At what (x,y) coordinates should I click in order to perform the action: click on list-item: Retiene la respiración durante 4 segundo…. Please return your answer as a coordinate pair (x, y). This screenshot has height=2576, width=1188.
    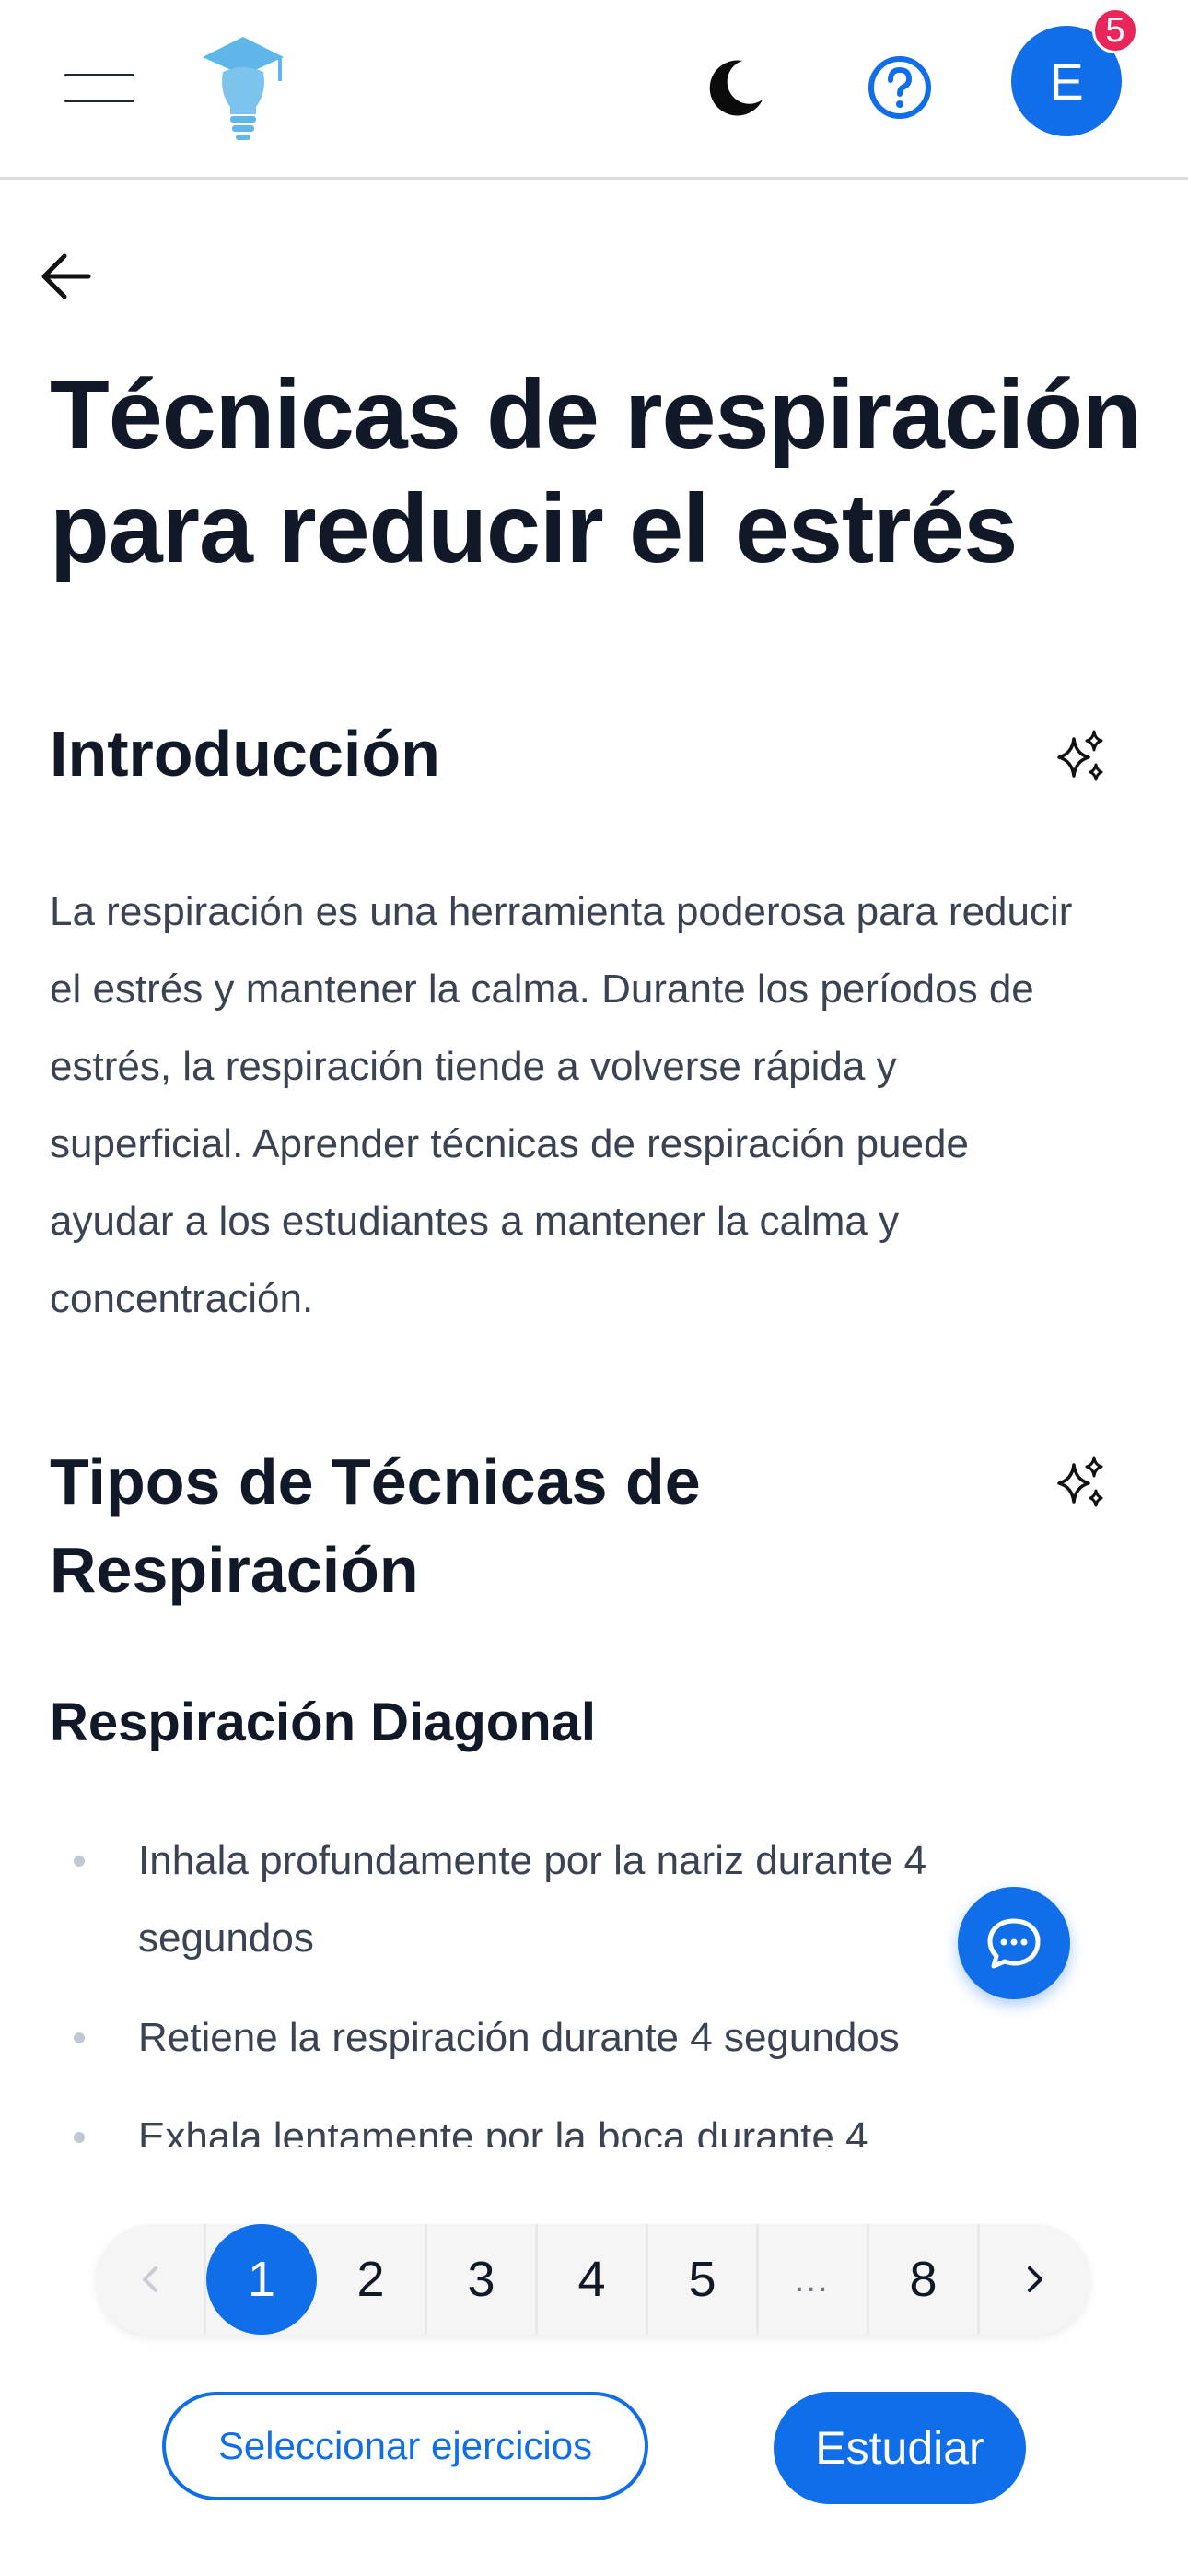
    Looking at the image, I should click on (556, 2038).